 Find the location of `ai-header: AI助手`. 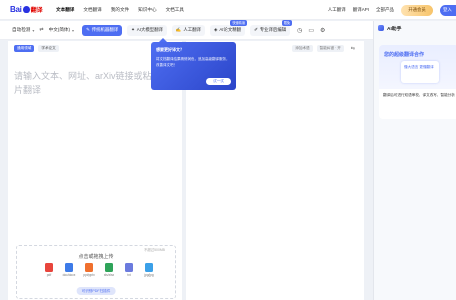

ai-header: AI助手 is located at coordinates (415, 28).